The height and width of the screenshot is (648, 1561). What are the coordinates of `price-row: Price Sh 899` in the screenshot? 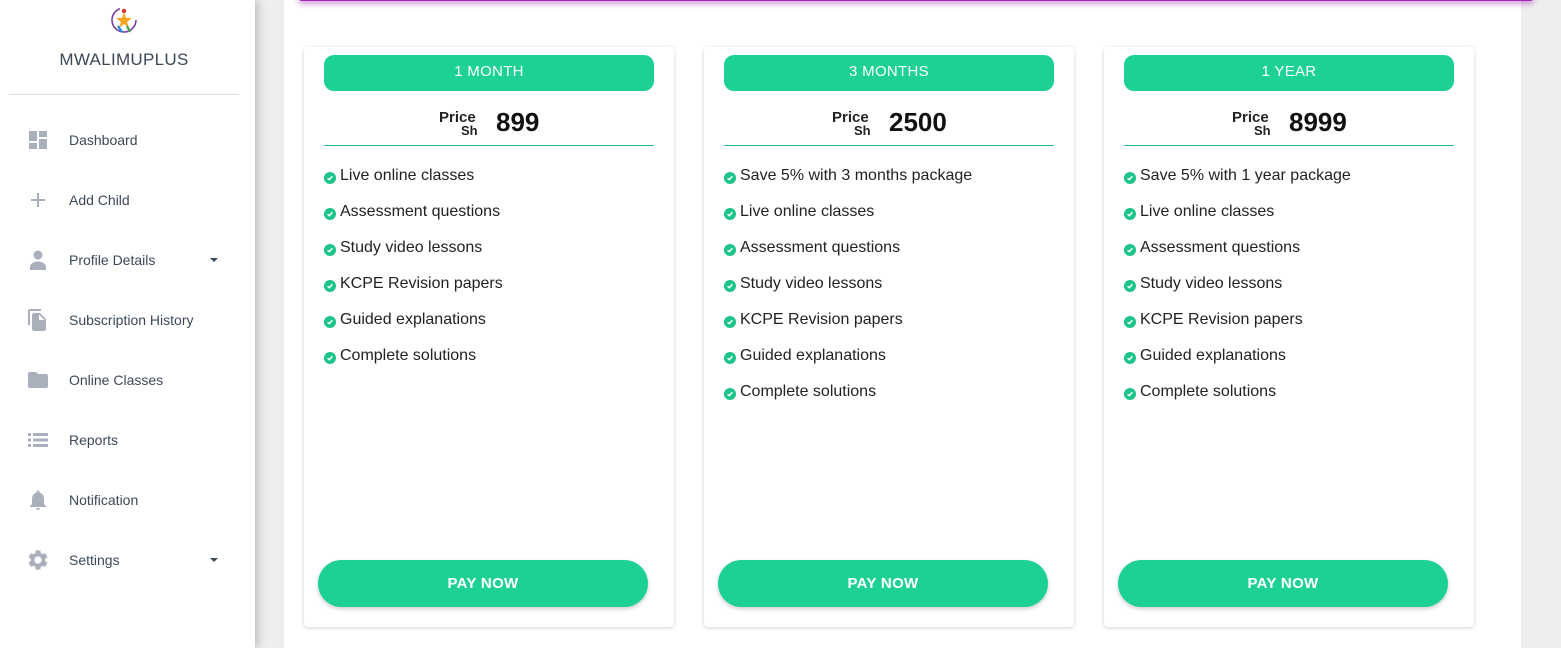 It's located at (489, 126).